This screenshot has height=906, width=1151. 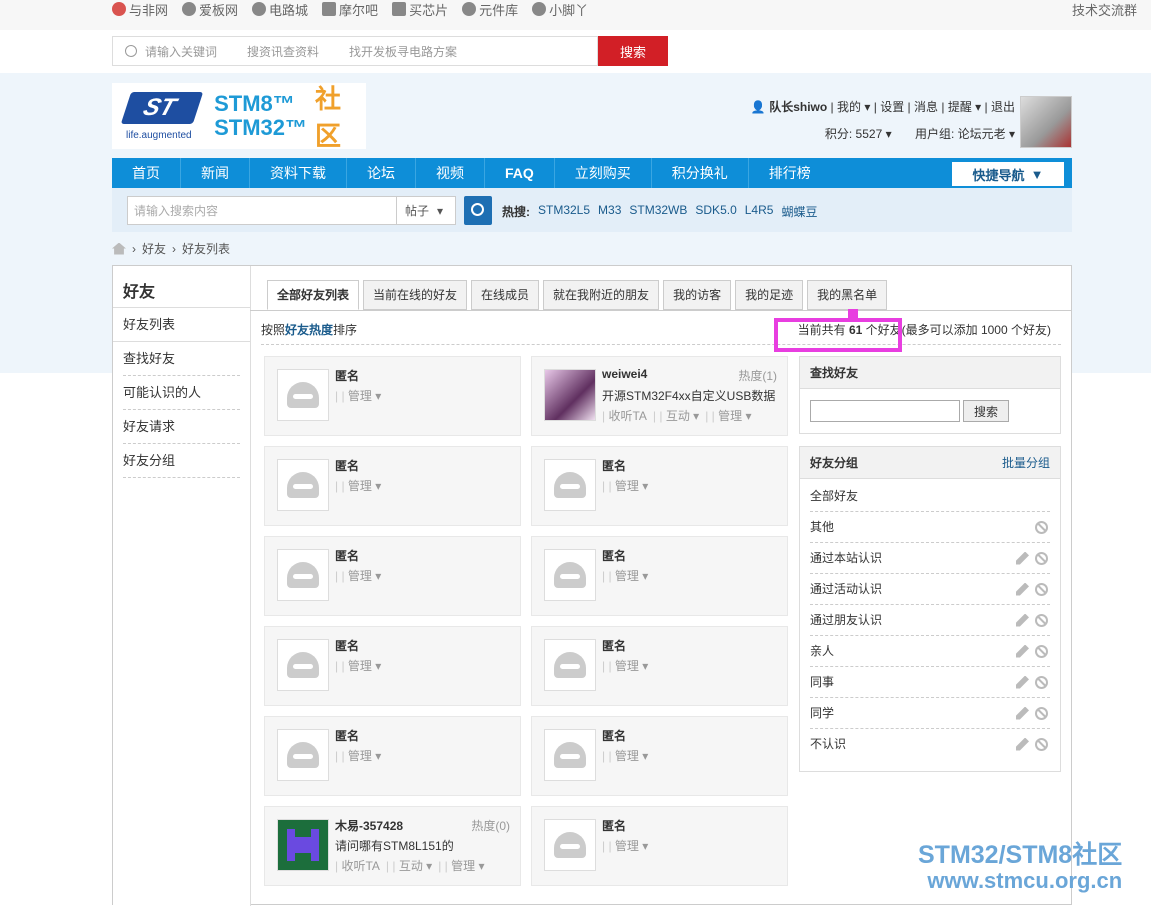 What do you see at coordinates (505, 295) in the screenshot?
I see `tab-online-members: 在线成员` at bounding box center [505, 295].